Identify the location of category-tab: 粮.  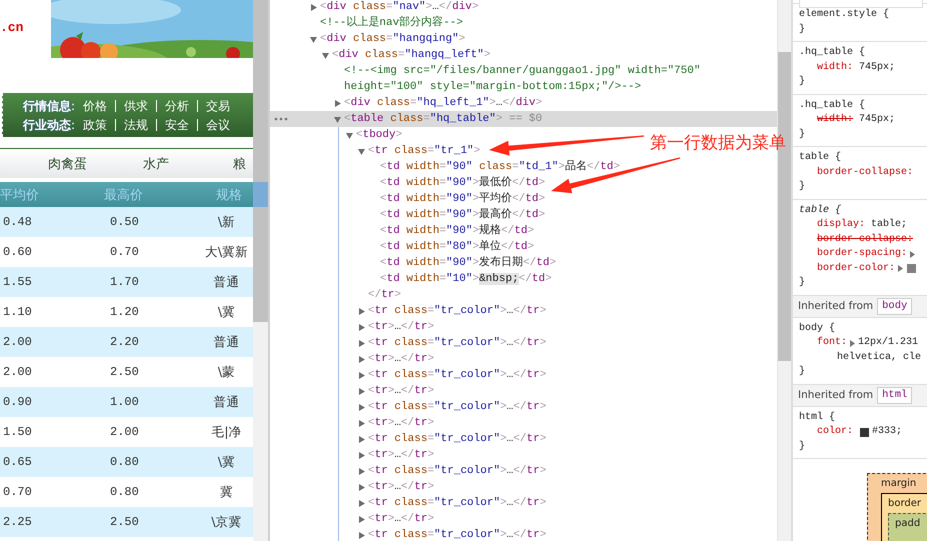
(239, 163).